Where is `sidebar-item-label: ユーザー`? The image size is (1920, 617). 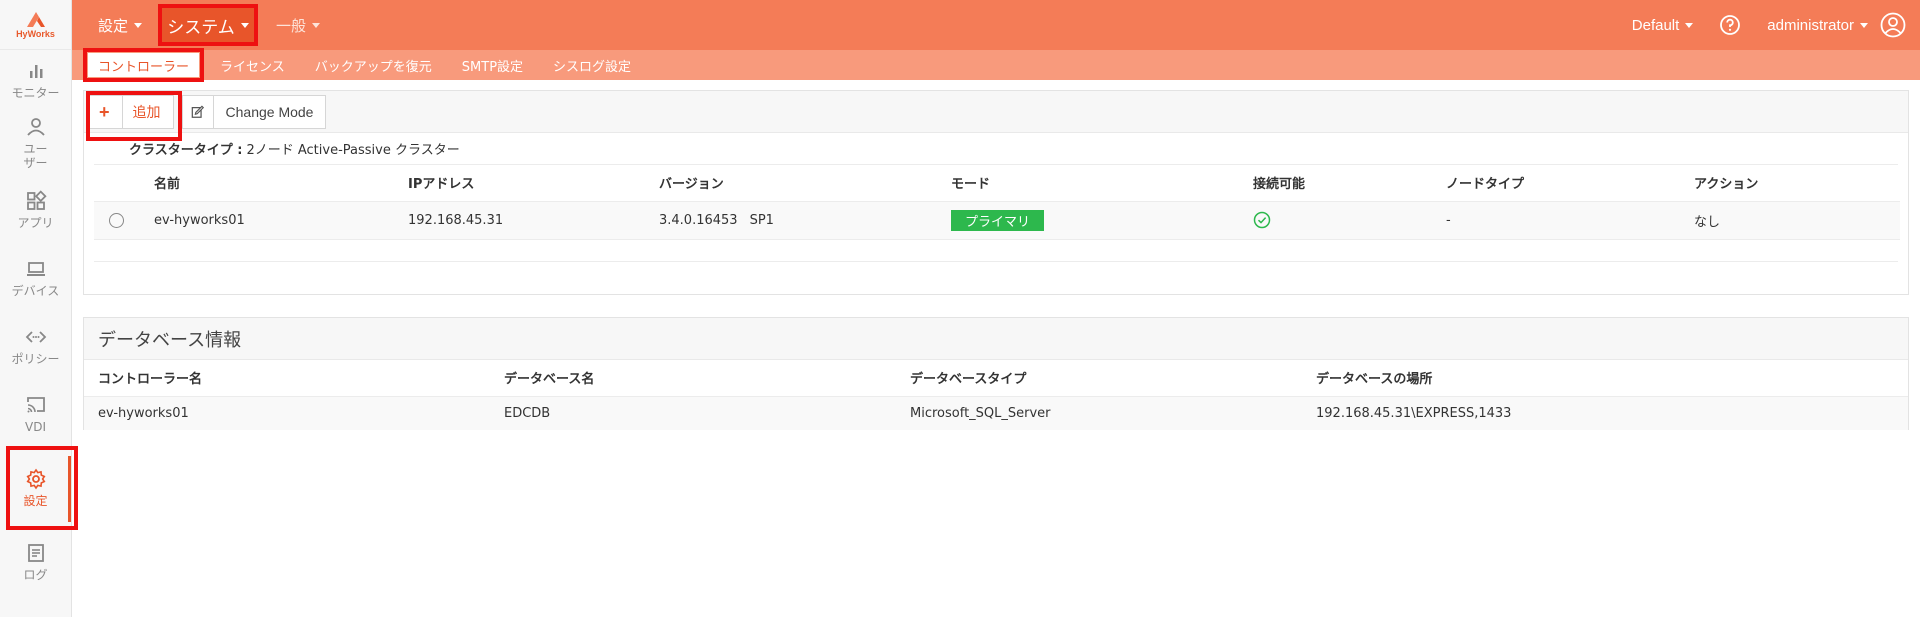 sidebar-item-label: ユーザー is located at coordinates (35, 156).